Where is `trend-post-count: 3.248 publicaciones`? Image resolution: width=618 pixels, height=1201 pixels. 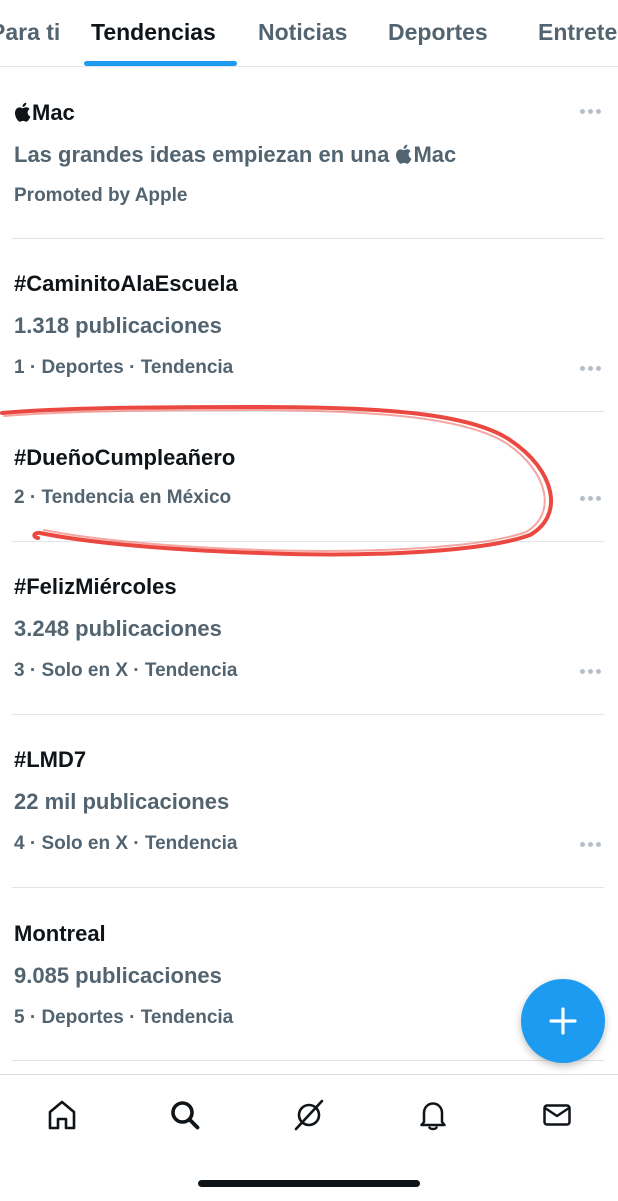
trend-post-count: 3.248 publicaciones is located at coordinates (118, 628).